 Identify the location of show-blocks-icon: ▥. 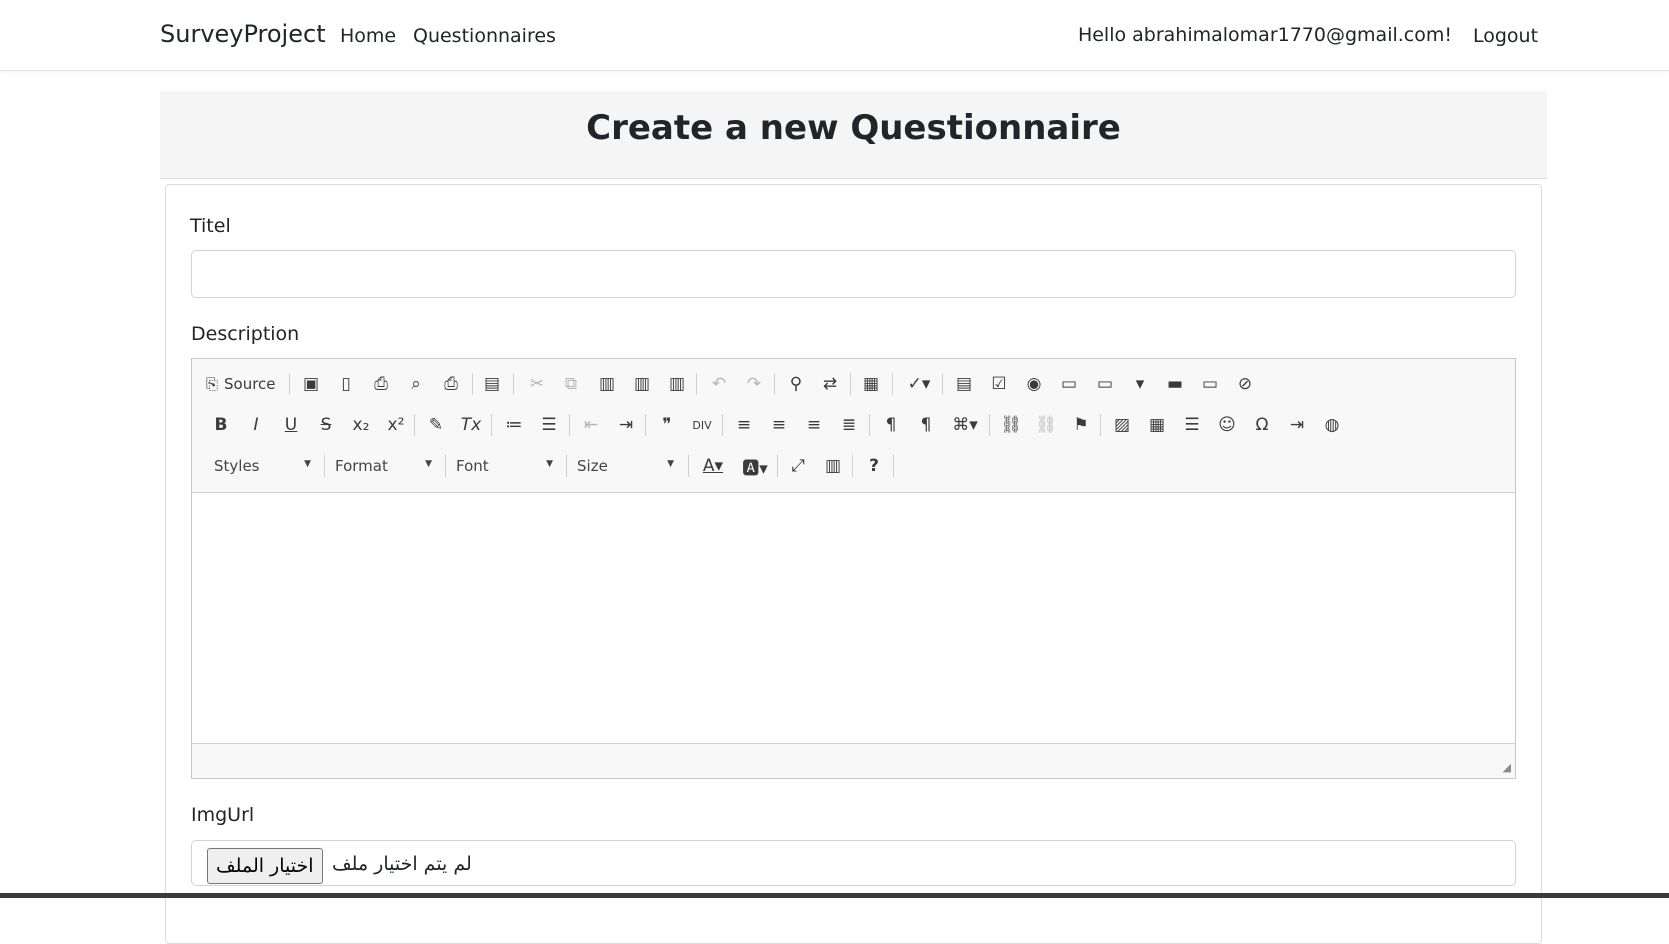
(833, 466).